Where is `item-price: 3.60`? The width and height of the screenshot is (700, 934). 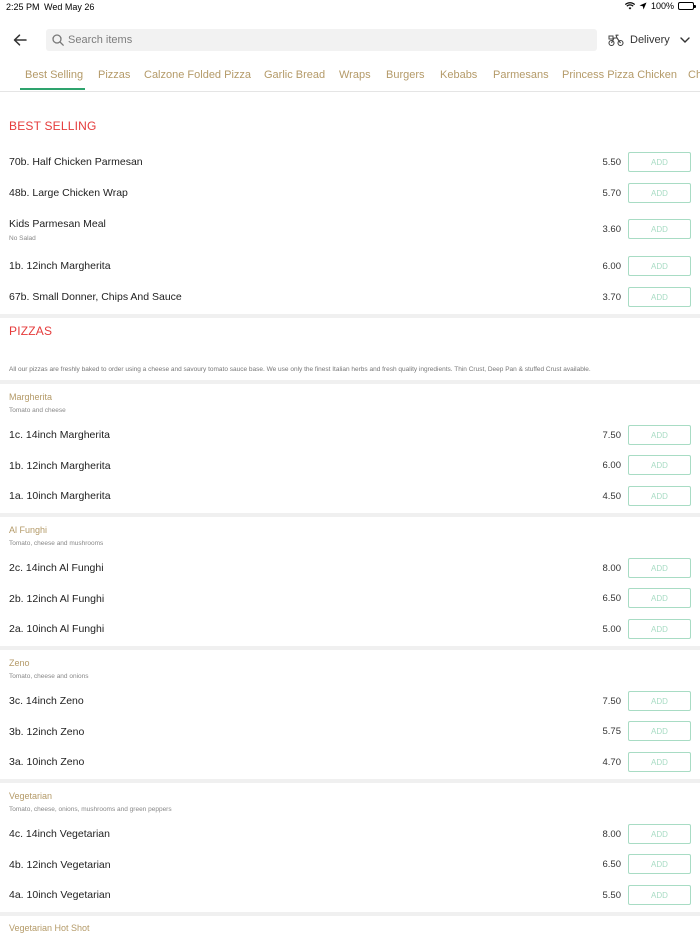 item-price: 3.60 is located at coordinates (612, 229).